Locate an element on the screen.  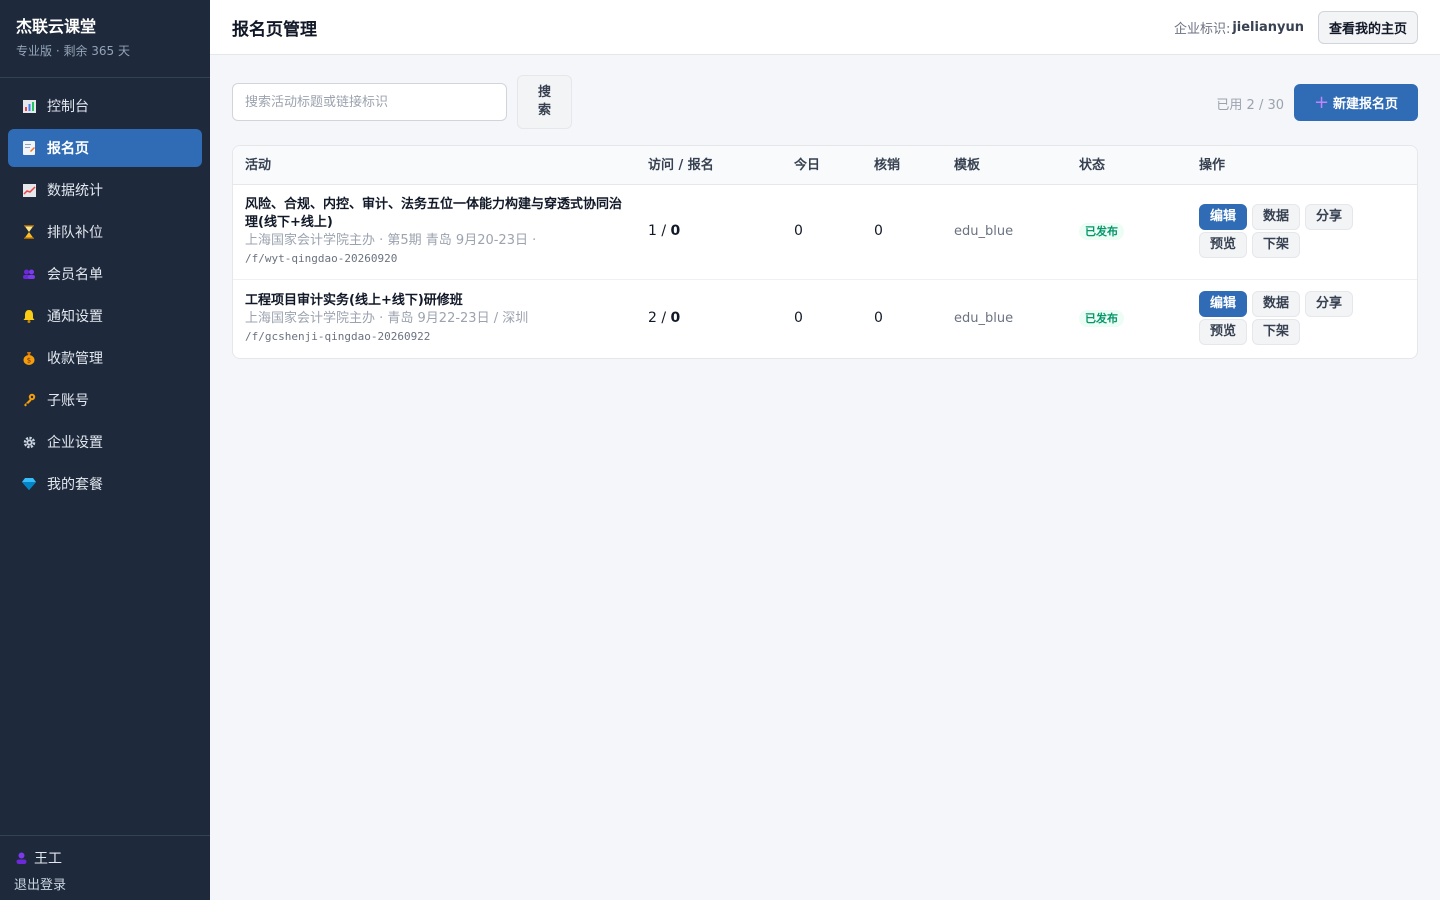
visits-count: 1 is located at coordinates (652, 231).